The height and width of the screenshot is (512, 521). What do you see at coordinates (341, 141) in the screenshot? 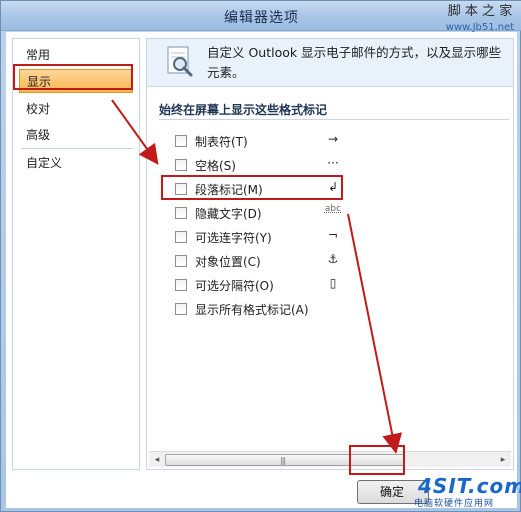
I see `option-tab-characters: 制表符(T) →` at bounding box center [341, 141].